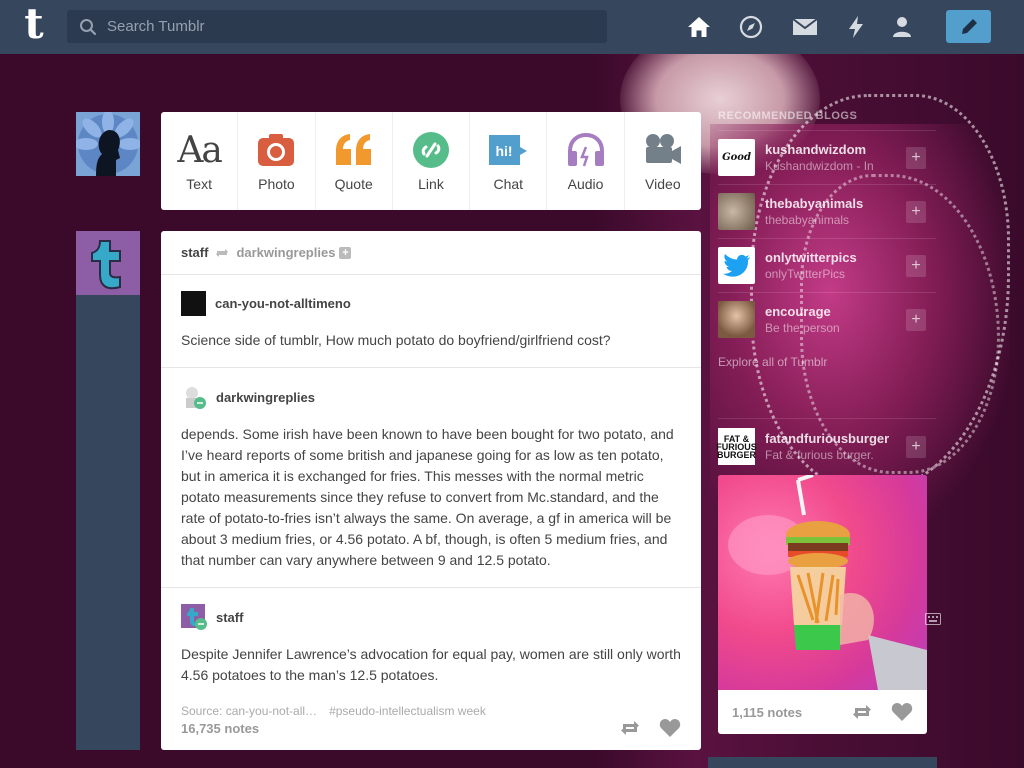 This screenshot has width=1024, height=768. I want to click on recommended-blog-item: encourage Be the person +, so click(827, 319).